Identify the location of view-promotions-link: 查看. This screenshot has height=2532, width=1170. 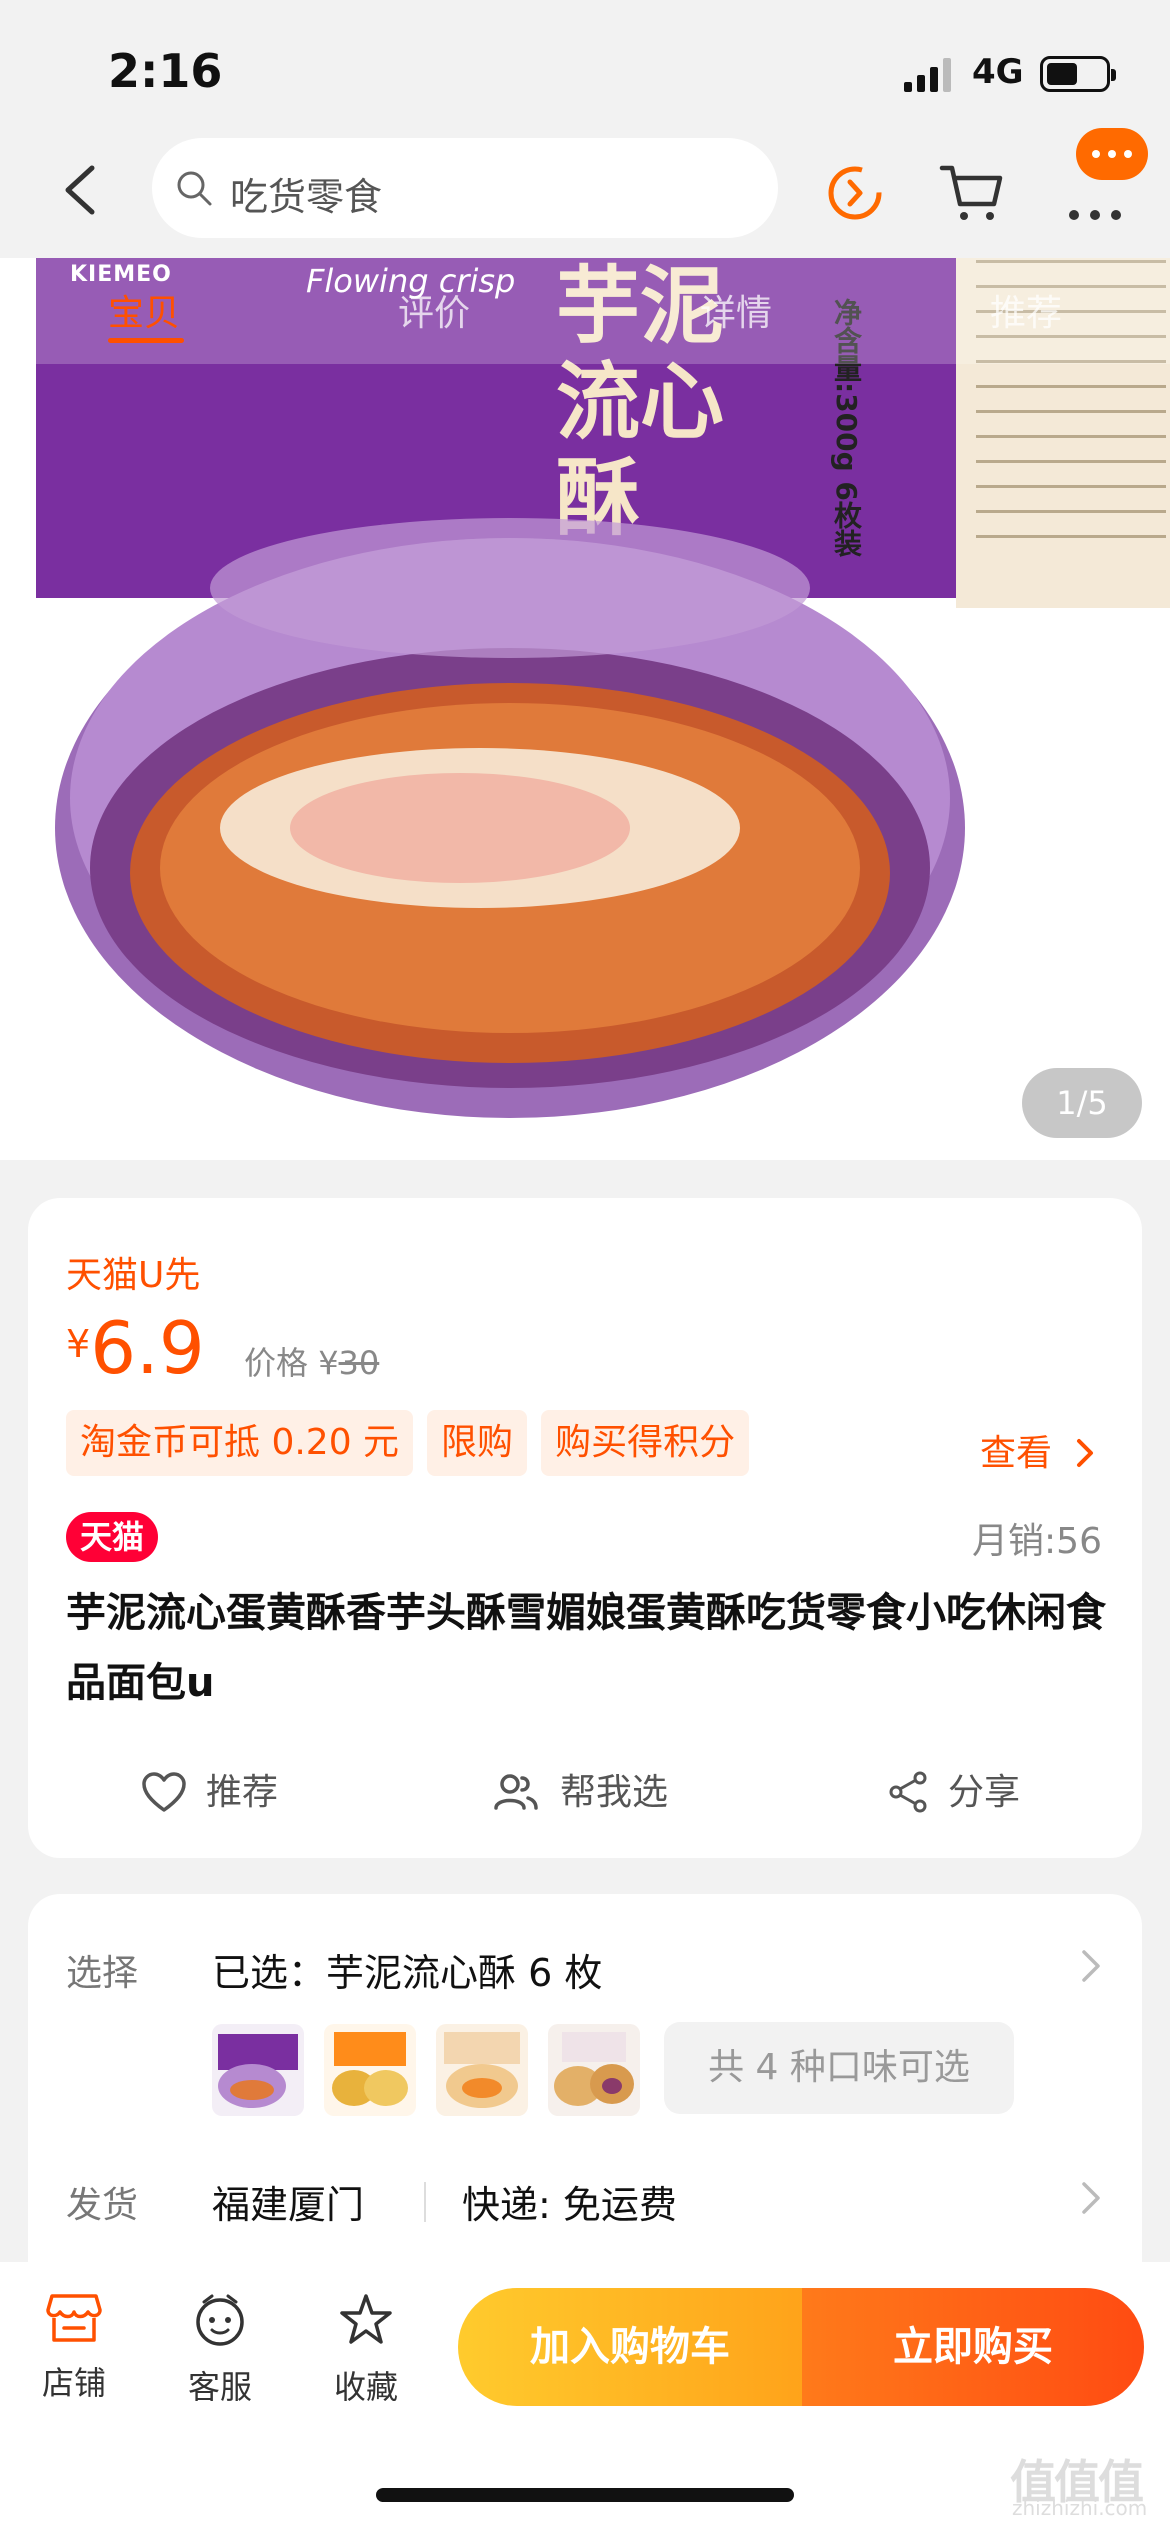
(1037, 1450).